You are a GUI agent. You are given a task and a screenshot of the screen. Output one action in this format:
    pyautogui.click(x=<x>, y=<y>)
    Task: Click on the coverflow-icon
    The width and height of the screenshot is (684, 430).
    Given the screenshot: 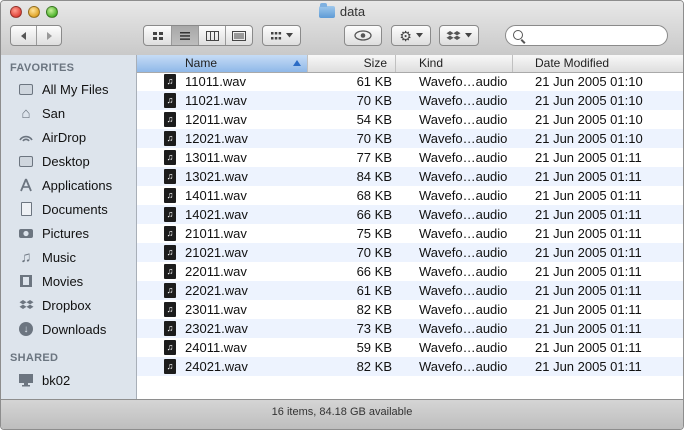 What is the action you would take?
    pyautogui.click(x=239, y=35)
    